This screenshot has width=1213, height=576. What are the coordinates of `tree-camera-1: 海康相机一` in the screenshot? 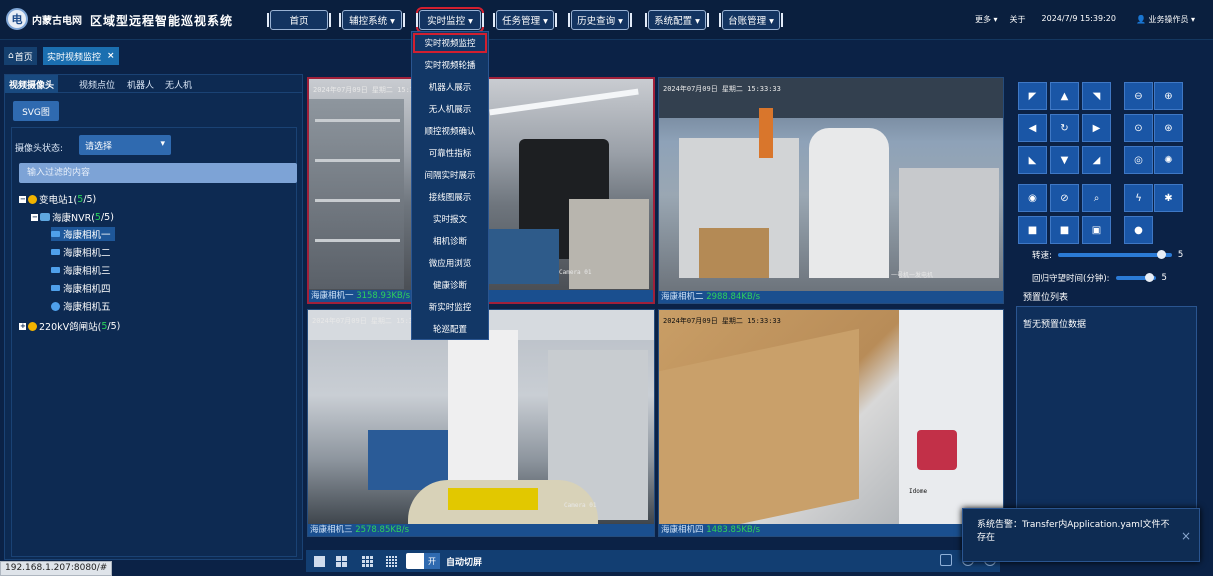 It's located at (83, 234).